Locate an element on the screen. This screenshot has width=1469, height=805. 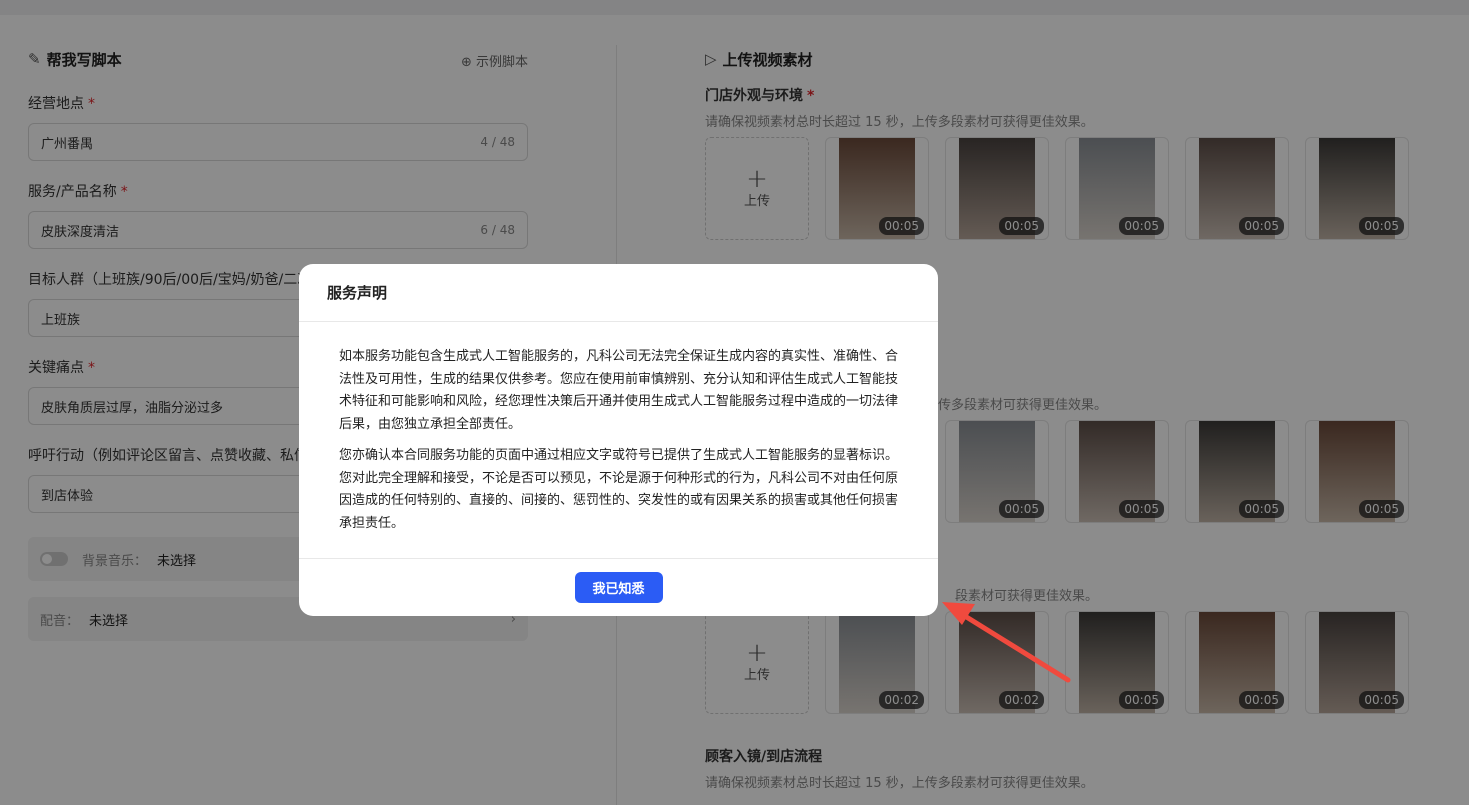
annotation-arrow-icon is located at coordinates (1006, 642).